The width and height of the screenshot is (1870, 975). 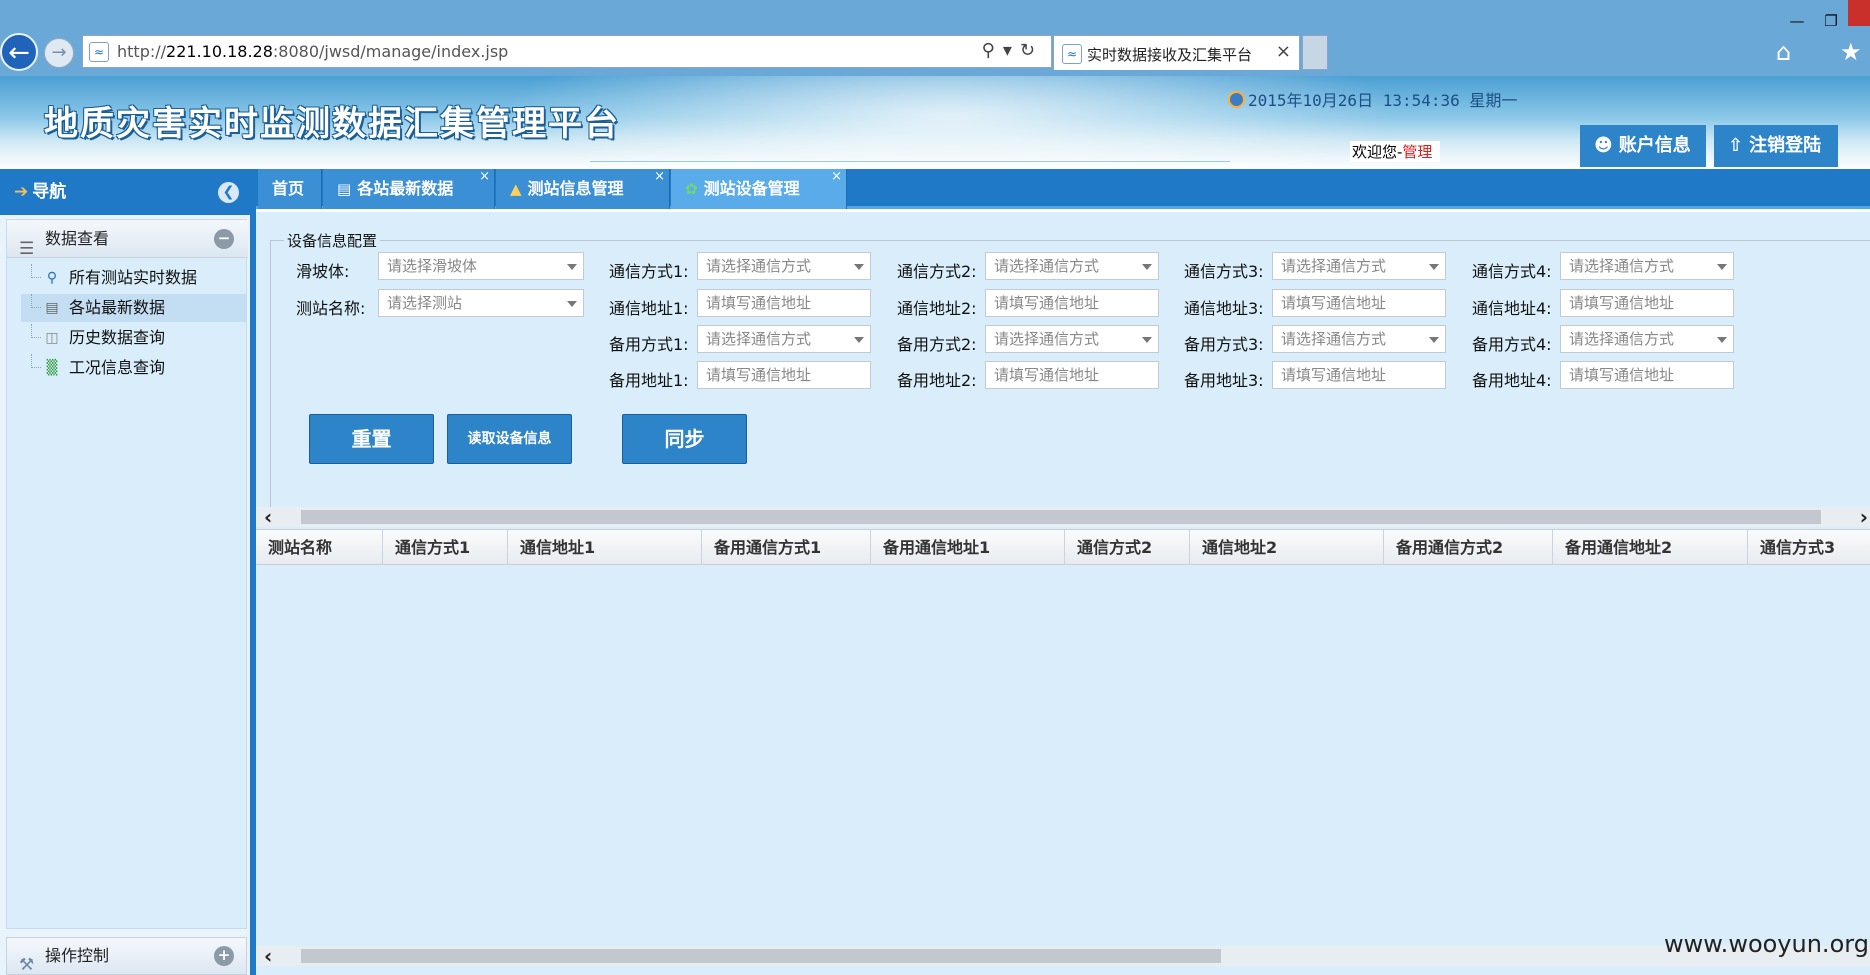 I want to click on comm-addr-1-input, so click(x=784, y=303).